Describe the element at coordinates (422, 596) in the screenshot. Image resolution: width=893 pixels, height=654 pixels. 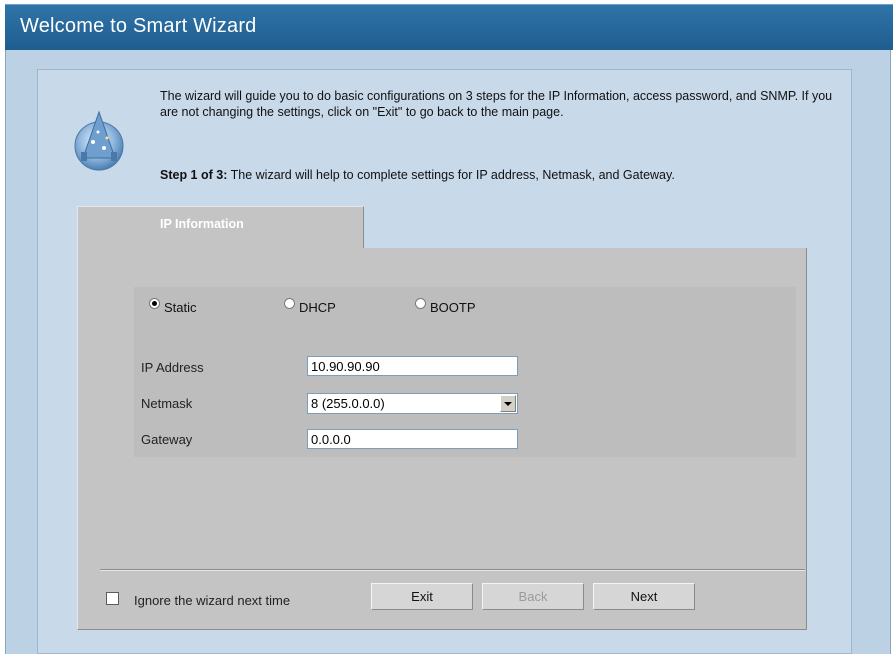
I see `exit-button: Exit` at that location.